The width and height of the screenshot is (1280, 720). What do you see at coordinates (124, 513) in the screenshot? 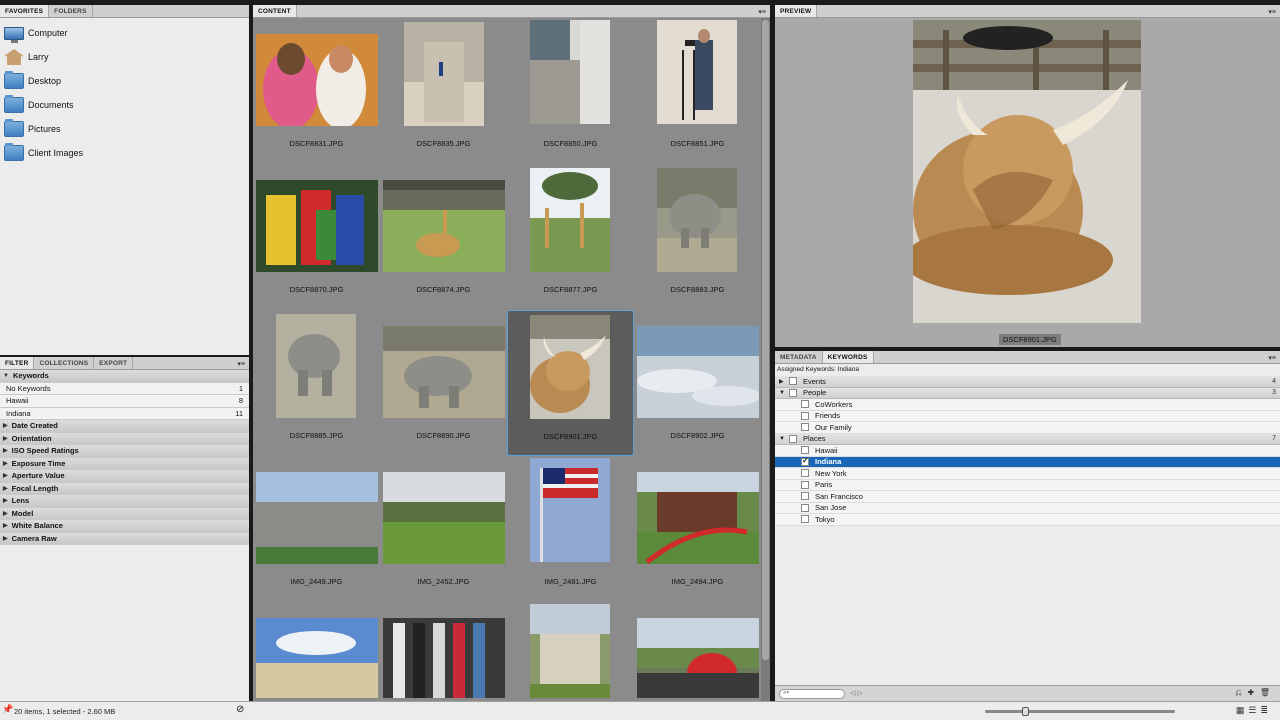
I see `filter-category: ▶ Model` at bounding box center [124, 513].